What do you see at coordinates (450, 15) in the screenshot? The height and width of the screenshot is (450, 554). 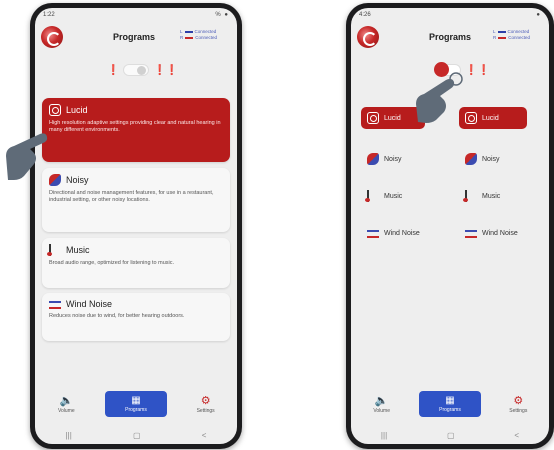 I see `status-bar: 4:26 ●` at bounding box center [450, 15].